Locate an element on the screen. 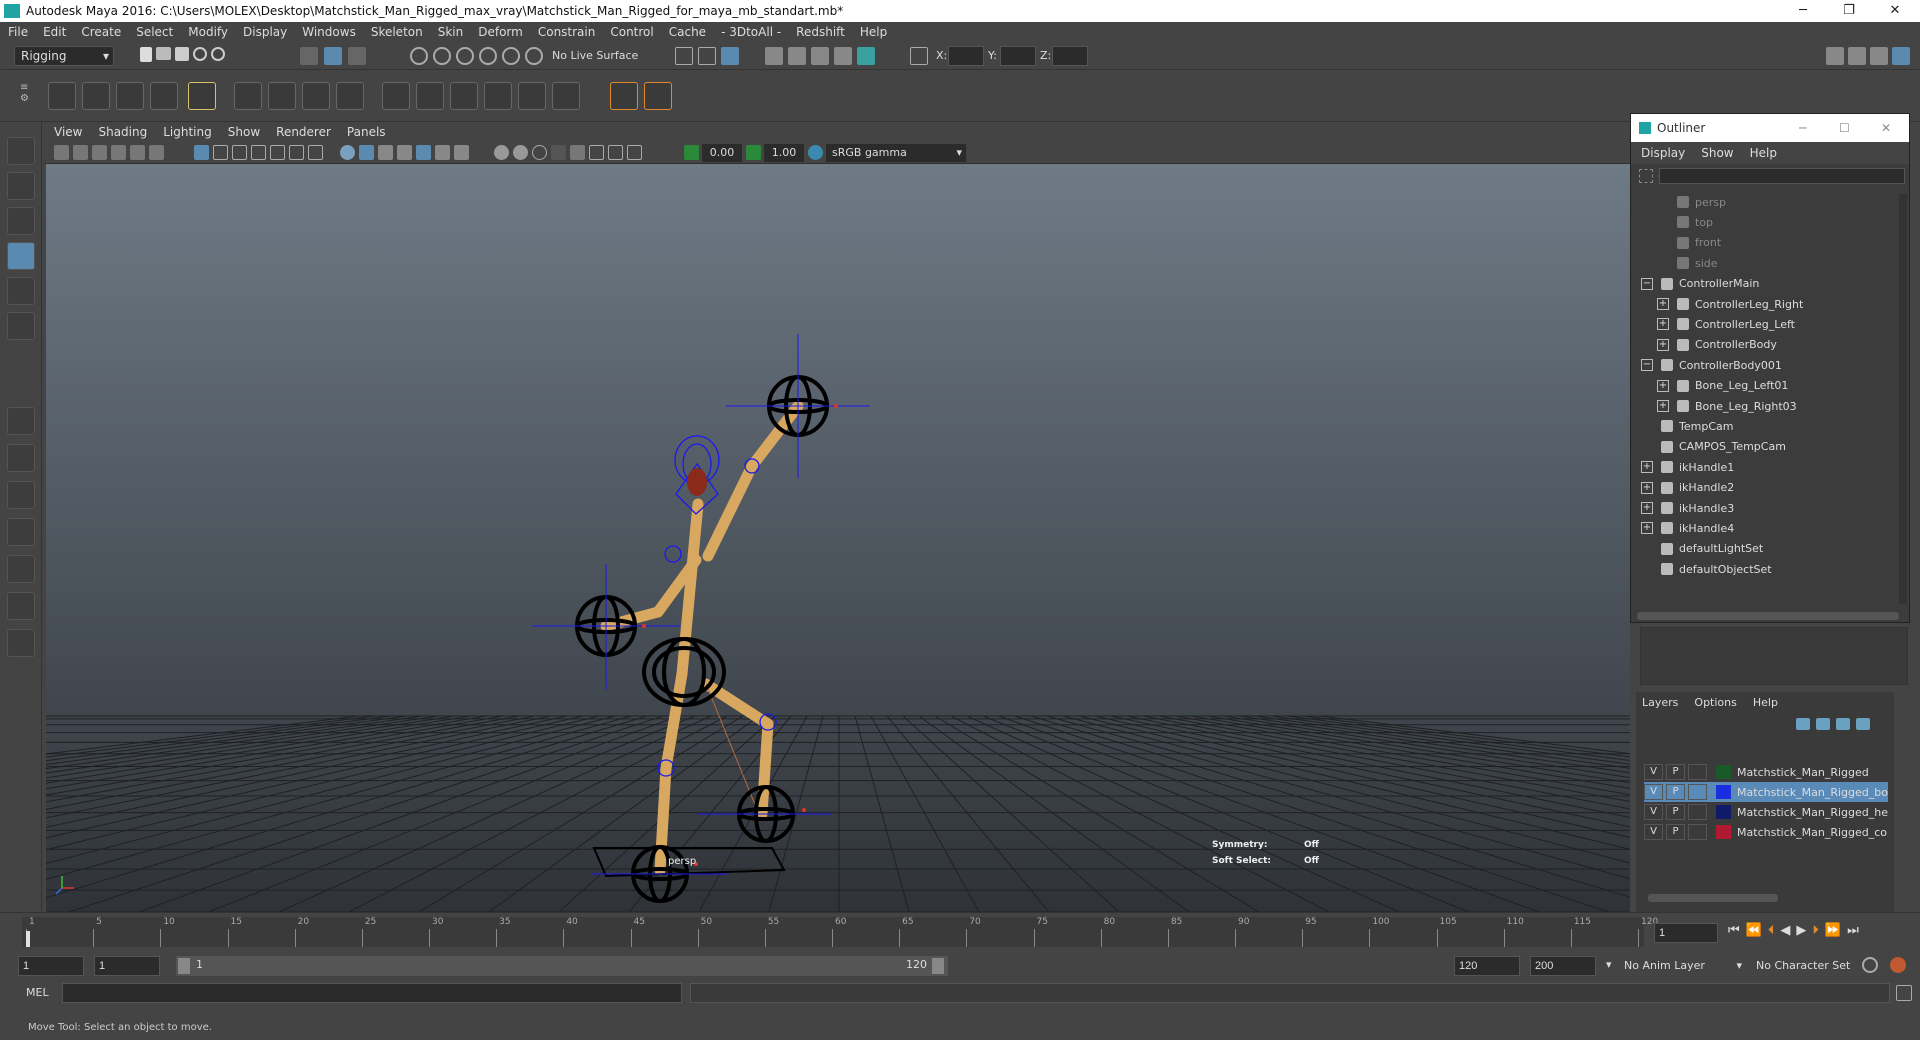 The height and width of the screenshot is (1040, 1920). menu-item: Edit is located at coordinates (54, 32).